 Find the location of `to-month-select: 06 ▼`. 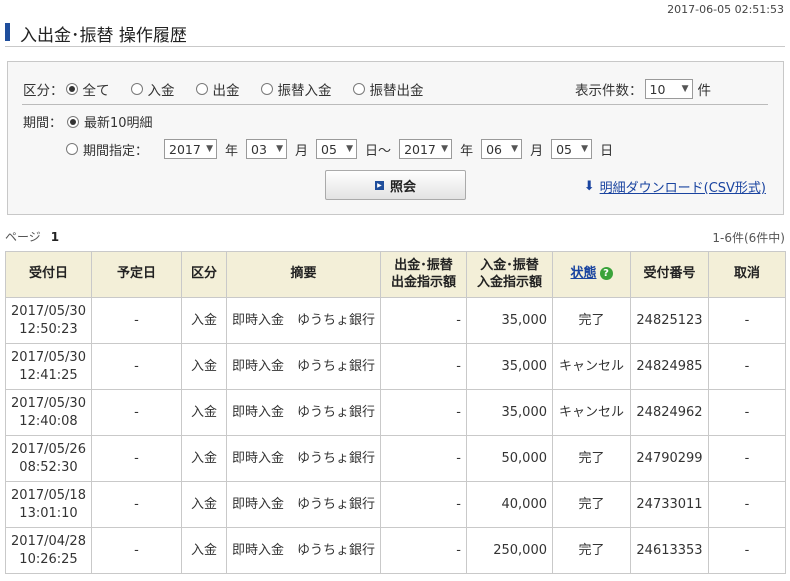

to-month-select: 06 ▼ is located at coordinates (502, 149).